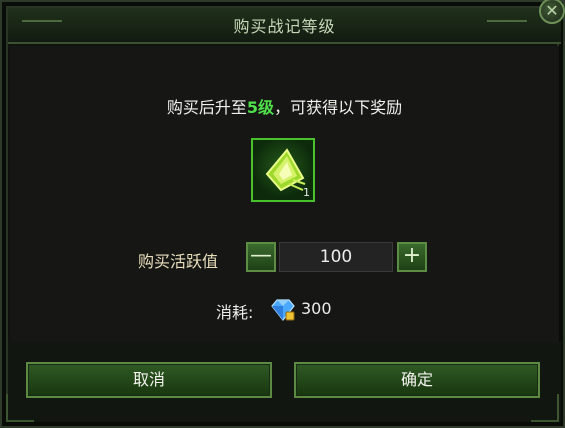  What do you see at coordinates (507, 28) in the screenshot?
I see `title-ornament-right` at bounding box center [507, 28].